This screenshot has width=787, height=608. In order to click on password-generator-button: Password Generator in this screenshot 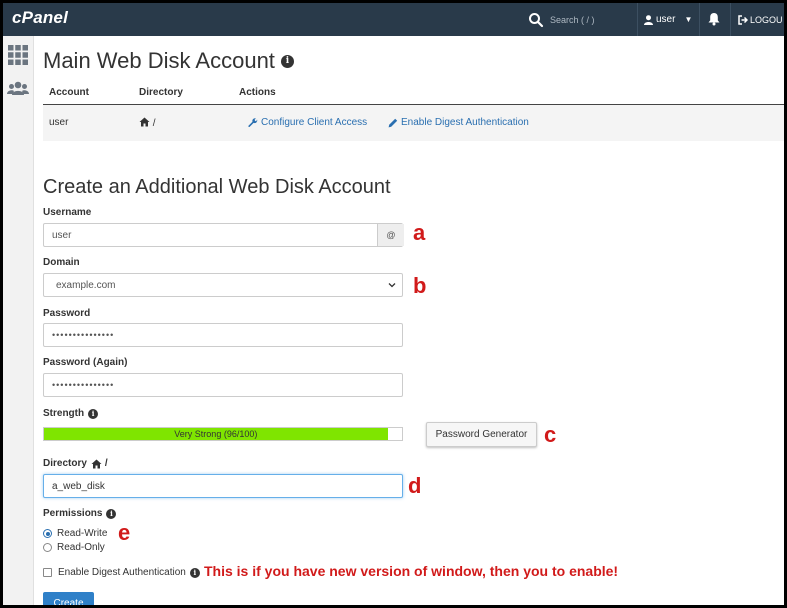, I will do `click(481, 434)`.